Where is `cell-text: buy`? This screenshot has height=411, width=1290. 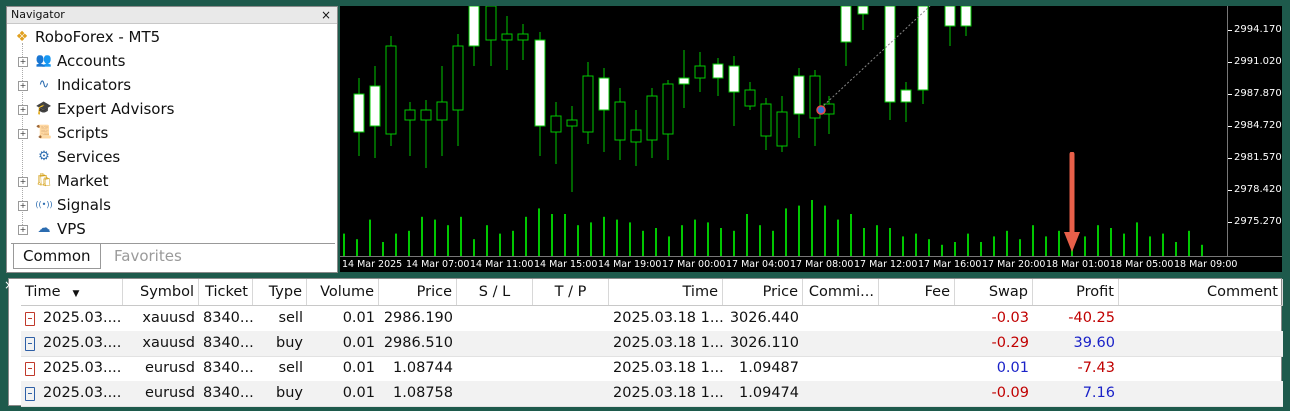
cell-text: buy is located at coordinates (289, 393).